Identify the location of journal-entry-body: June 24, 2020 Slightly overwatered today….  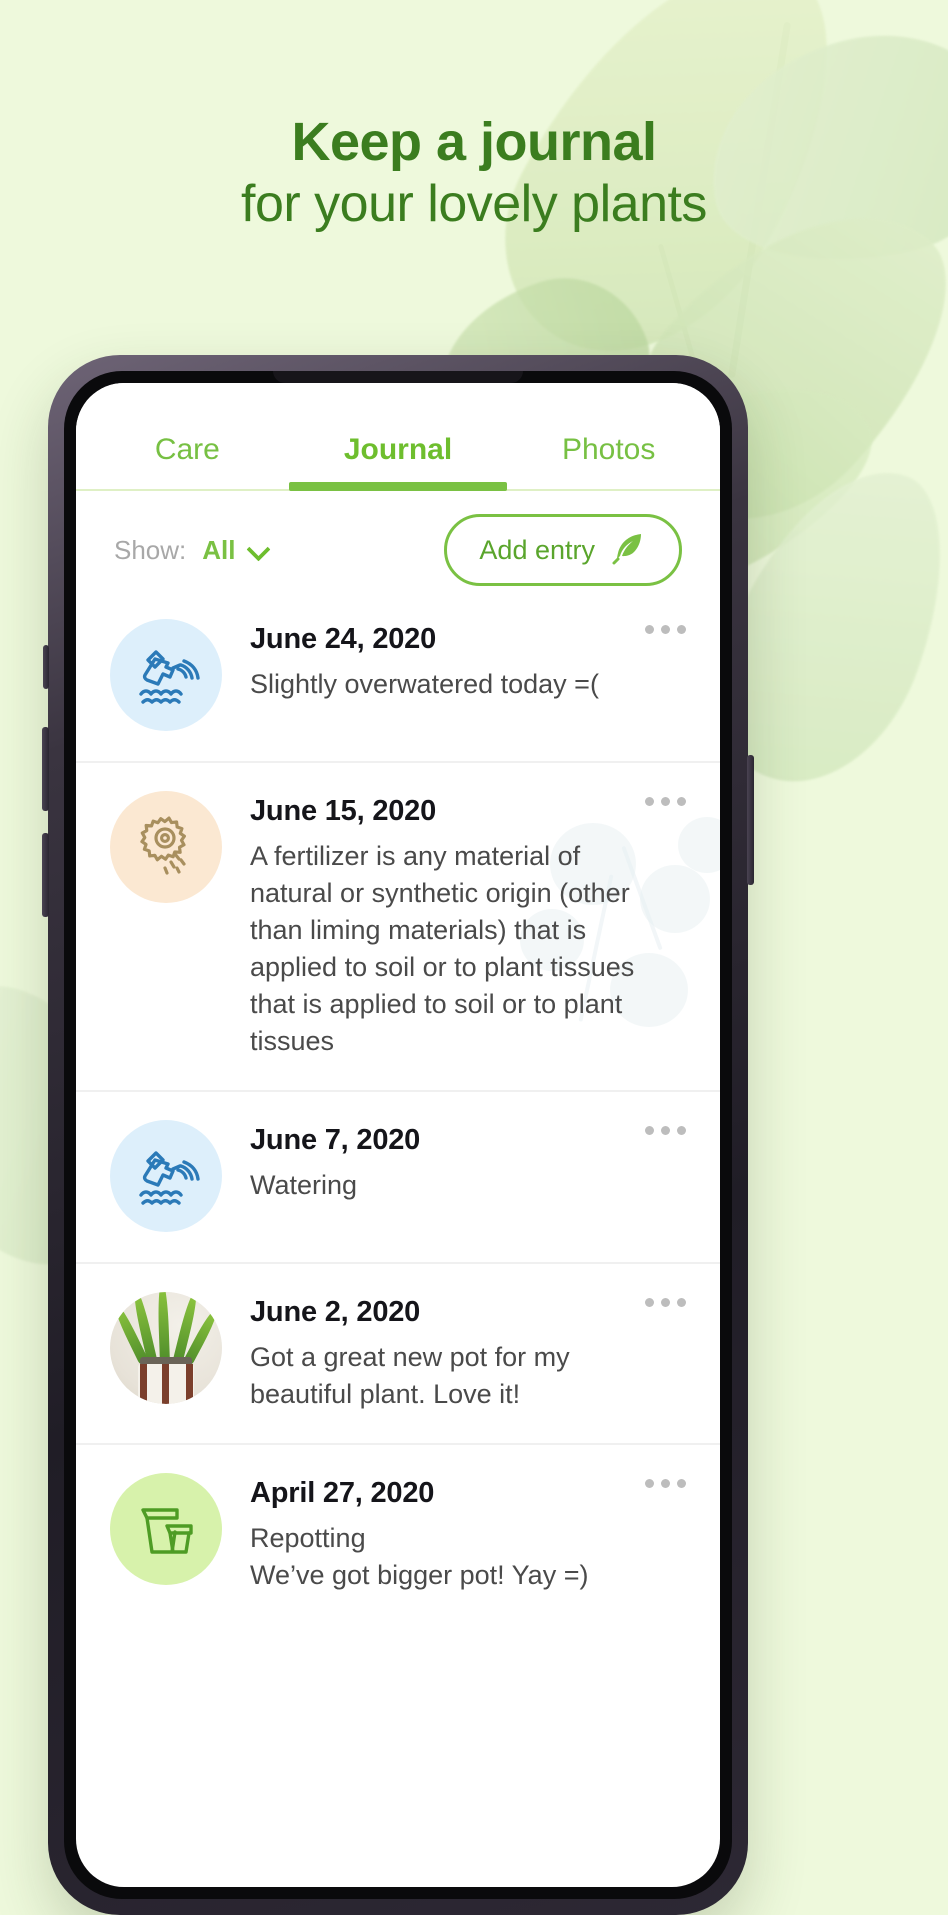
(468, 675).